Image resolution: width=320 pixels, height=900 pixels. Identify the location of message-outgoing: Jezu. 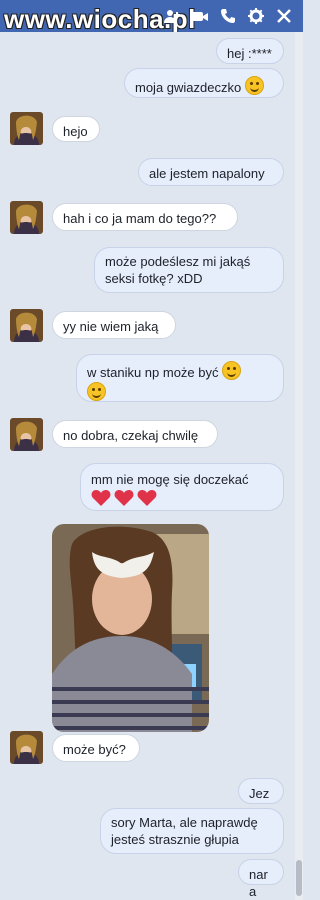
(261, 798).